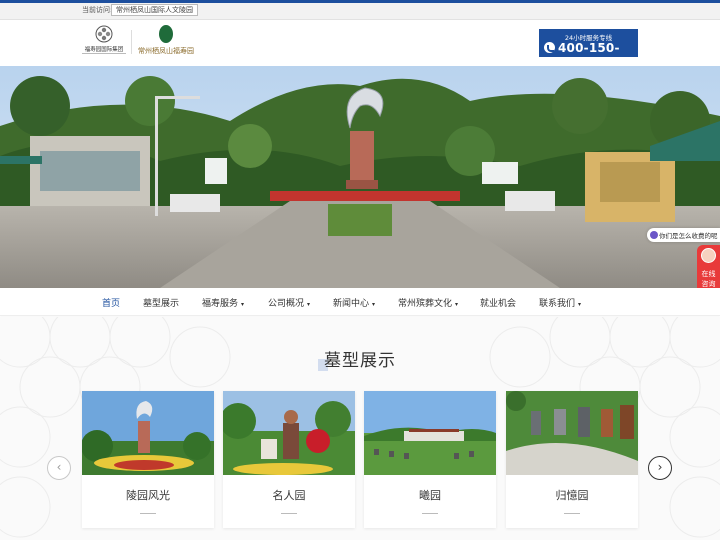  I want to click on location-tag: 常州栖凤山国际人文陵园, so click(154, 10).